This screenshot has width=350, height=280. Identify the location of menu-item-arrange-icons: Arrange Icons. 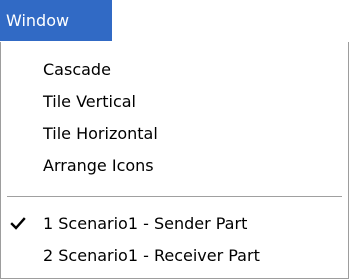
(174, 166).